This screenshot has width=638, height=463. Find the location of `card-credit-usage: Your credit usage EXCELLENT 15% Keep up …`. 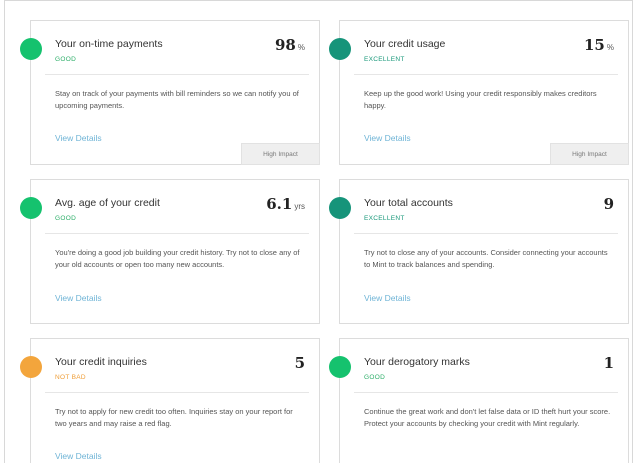

card-credit-usage: Your credit usage EXCELLENT 15% Keep up … is located at coordinates (479, 92).